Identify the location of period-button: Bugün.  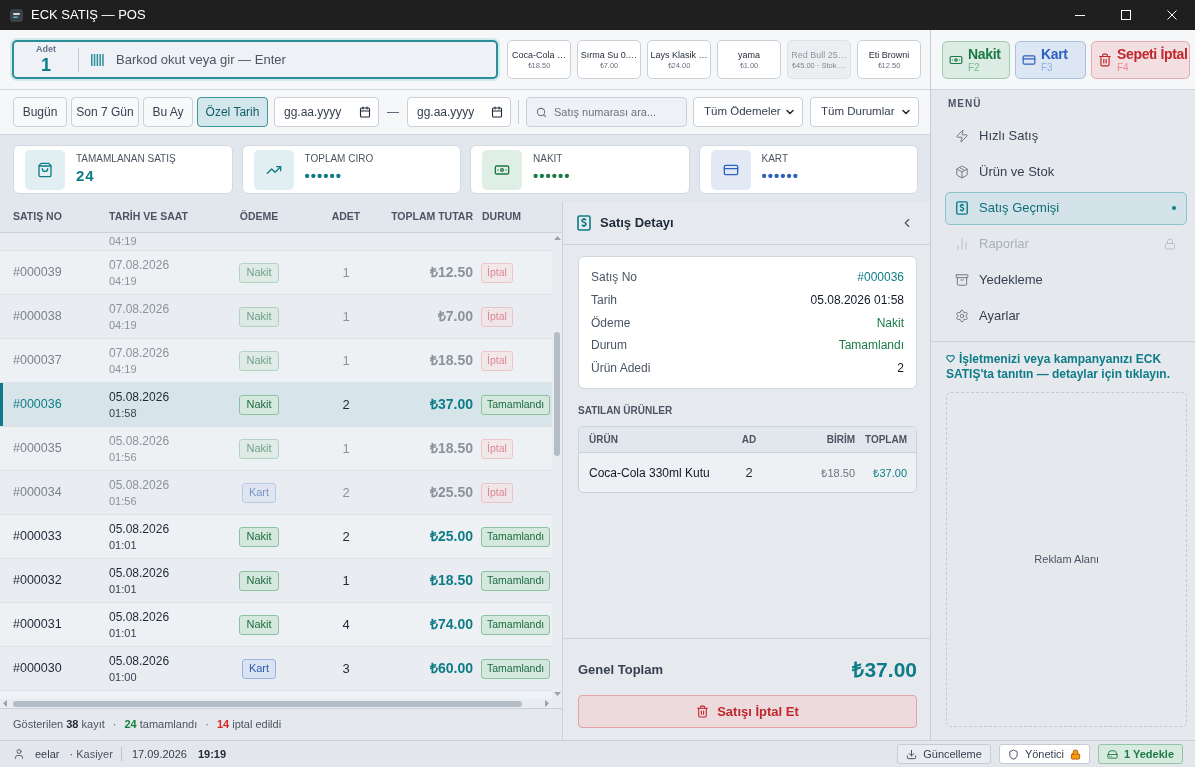
(40, 112).